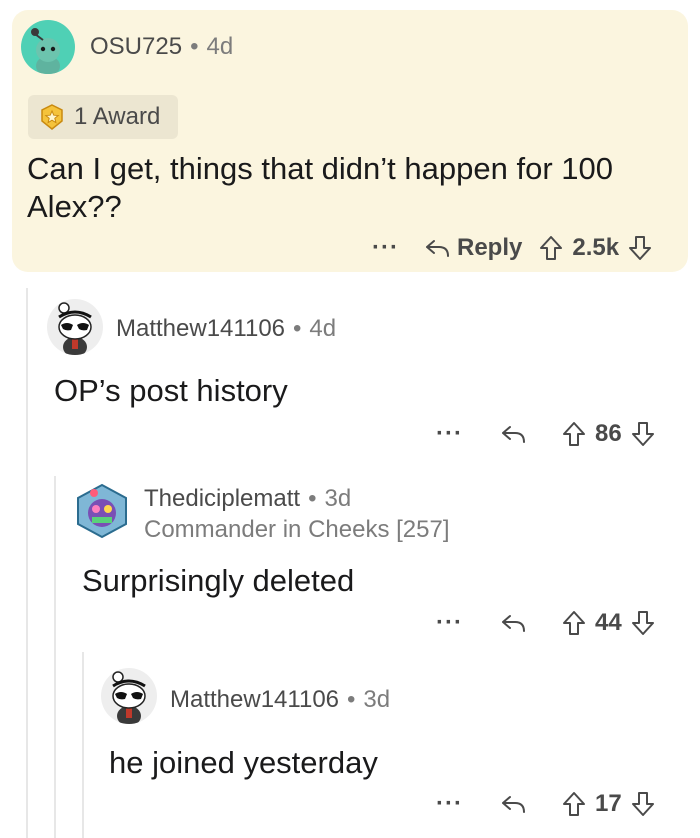  Describe the element at coordinates (243, 762) in the screenshot. I see `comment-body: he joined yesterday` at that location.